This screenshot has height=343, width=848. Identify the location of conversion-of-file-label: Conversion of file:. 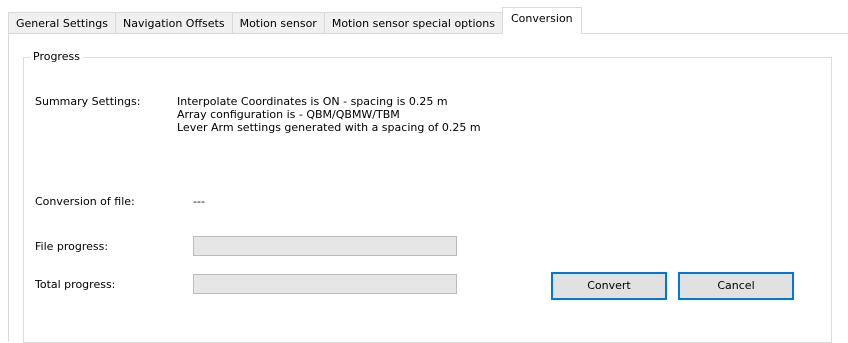
(85, 201).